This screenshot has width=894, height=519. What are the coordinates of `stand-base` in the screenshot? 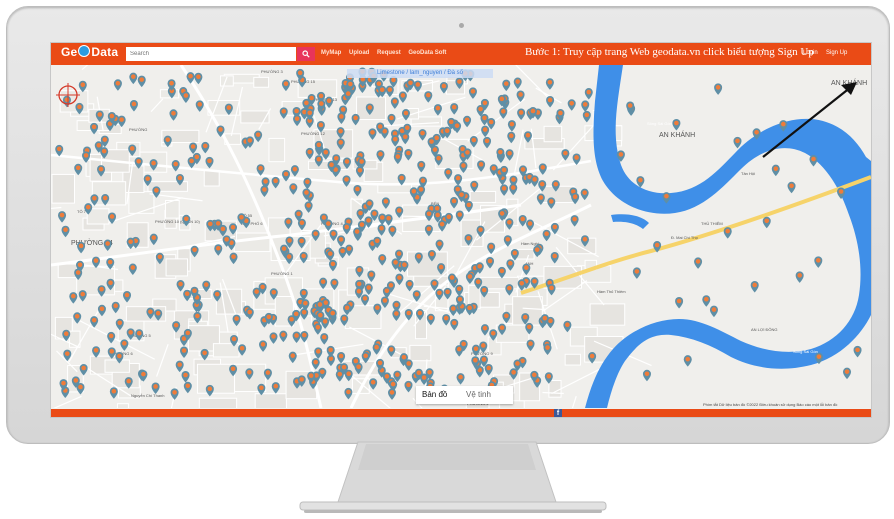 It's located at (453, 506).